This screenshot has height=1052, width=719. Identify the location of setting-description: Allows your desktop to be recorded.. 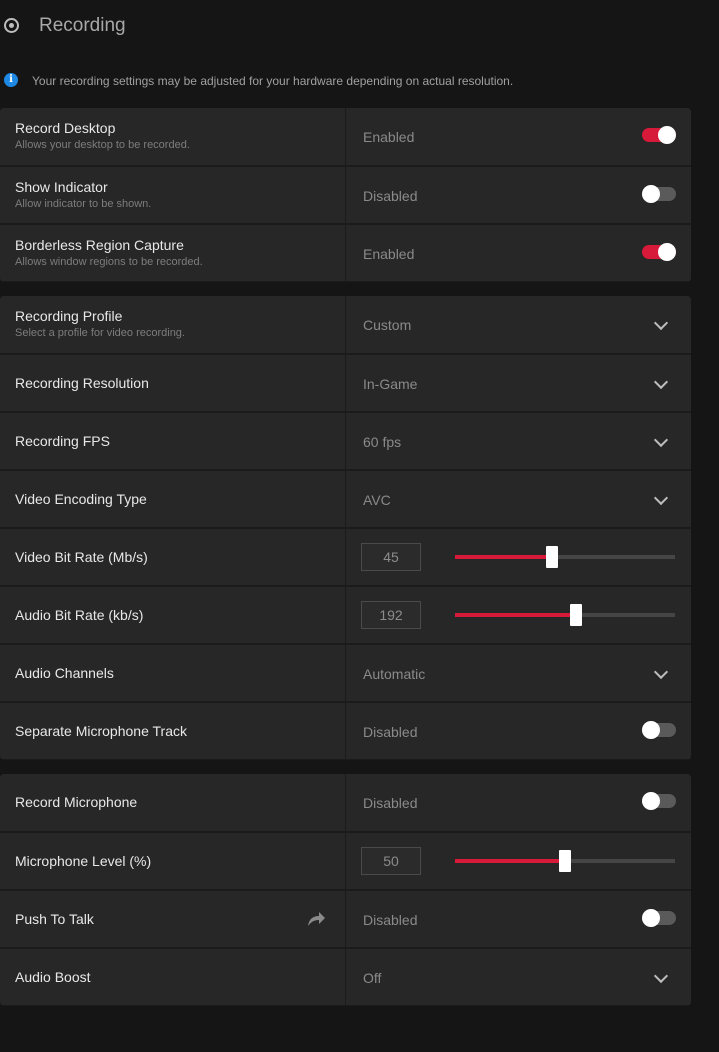
(102, 145).